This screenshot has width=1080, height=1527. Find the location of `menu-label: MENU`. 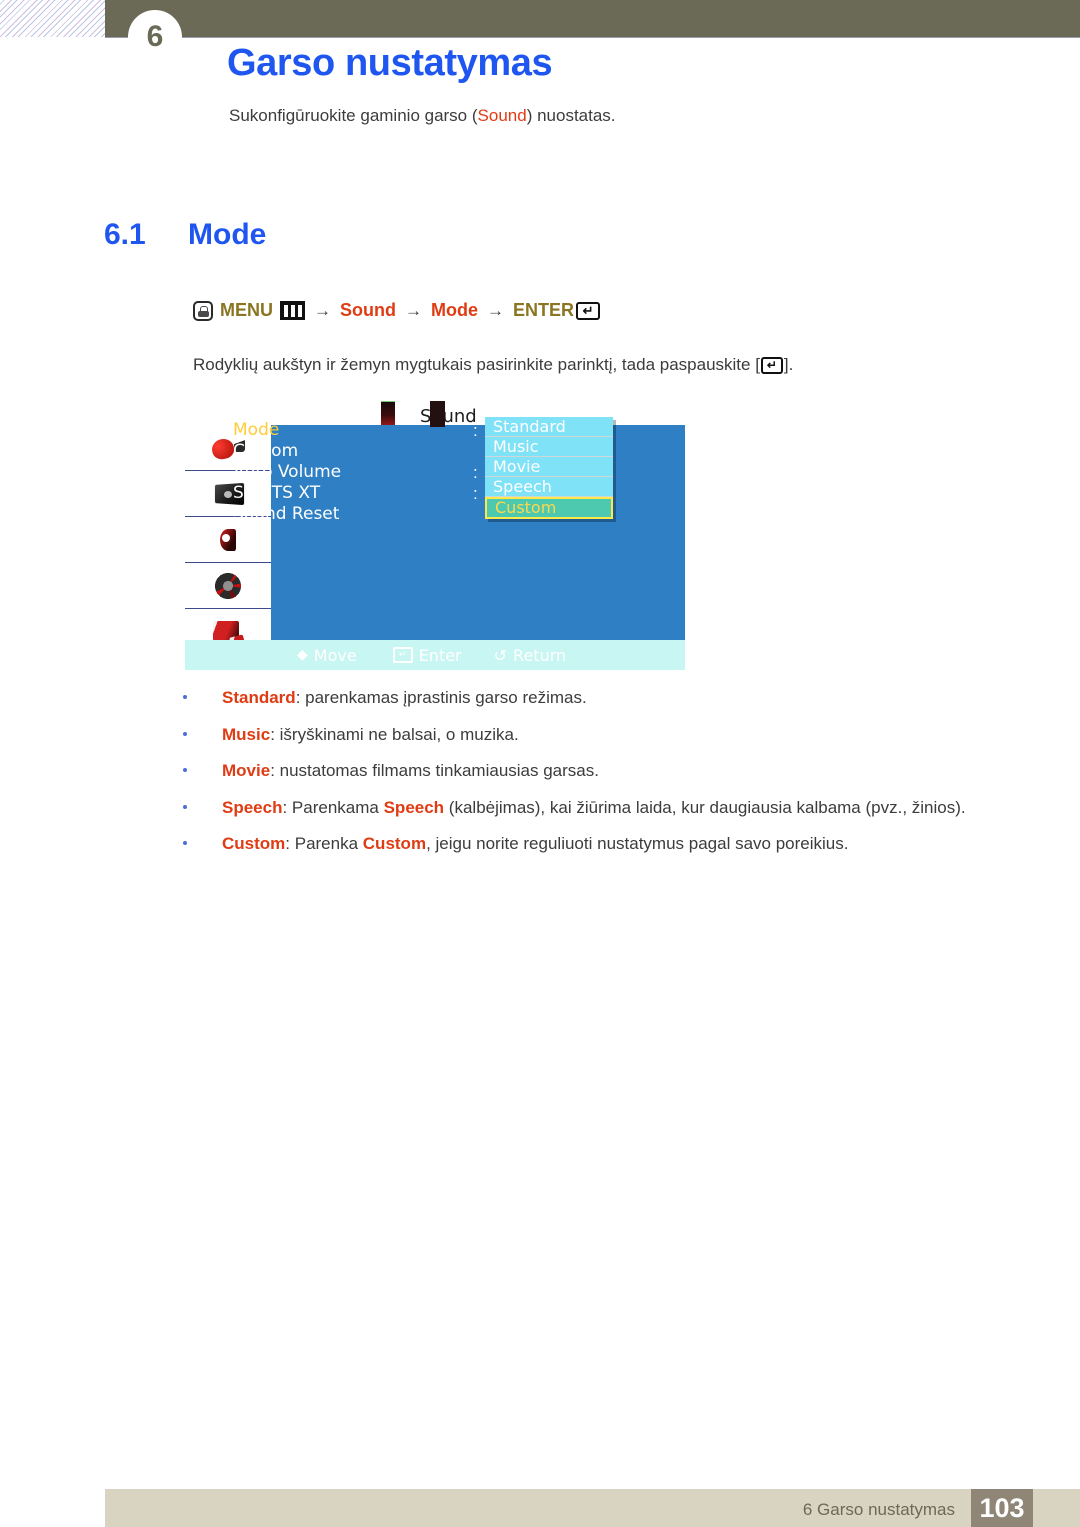

menu-label: MENU is located at coordinates (246, 310).